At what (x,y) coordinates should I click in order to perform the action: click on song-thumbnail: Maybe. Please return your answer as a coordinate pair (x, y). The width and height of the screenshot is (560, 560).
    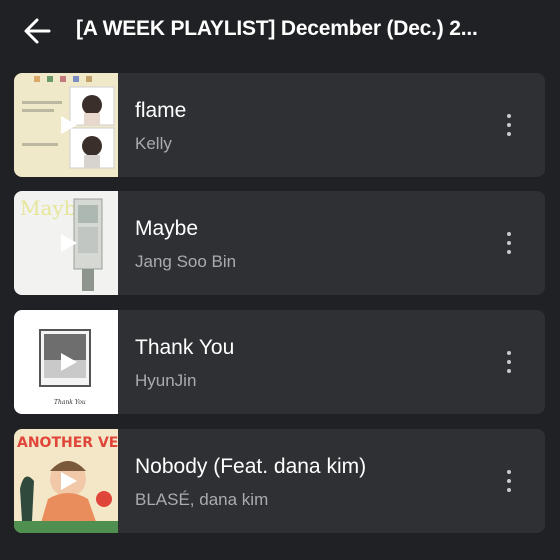
    Looking at the image, I should click on (66, 243).